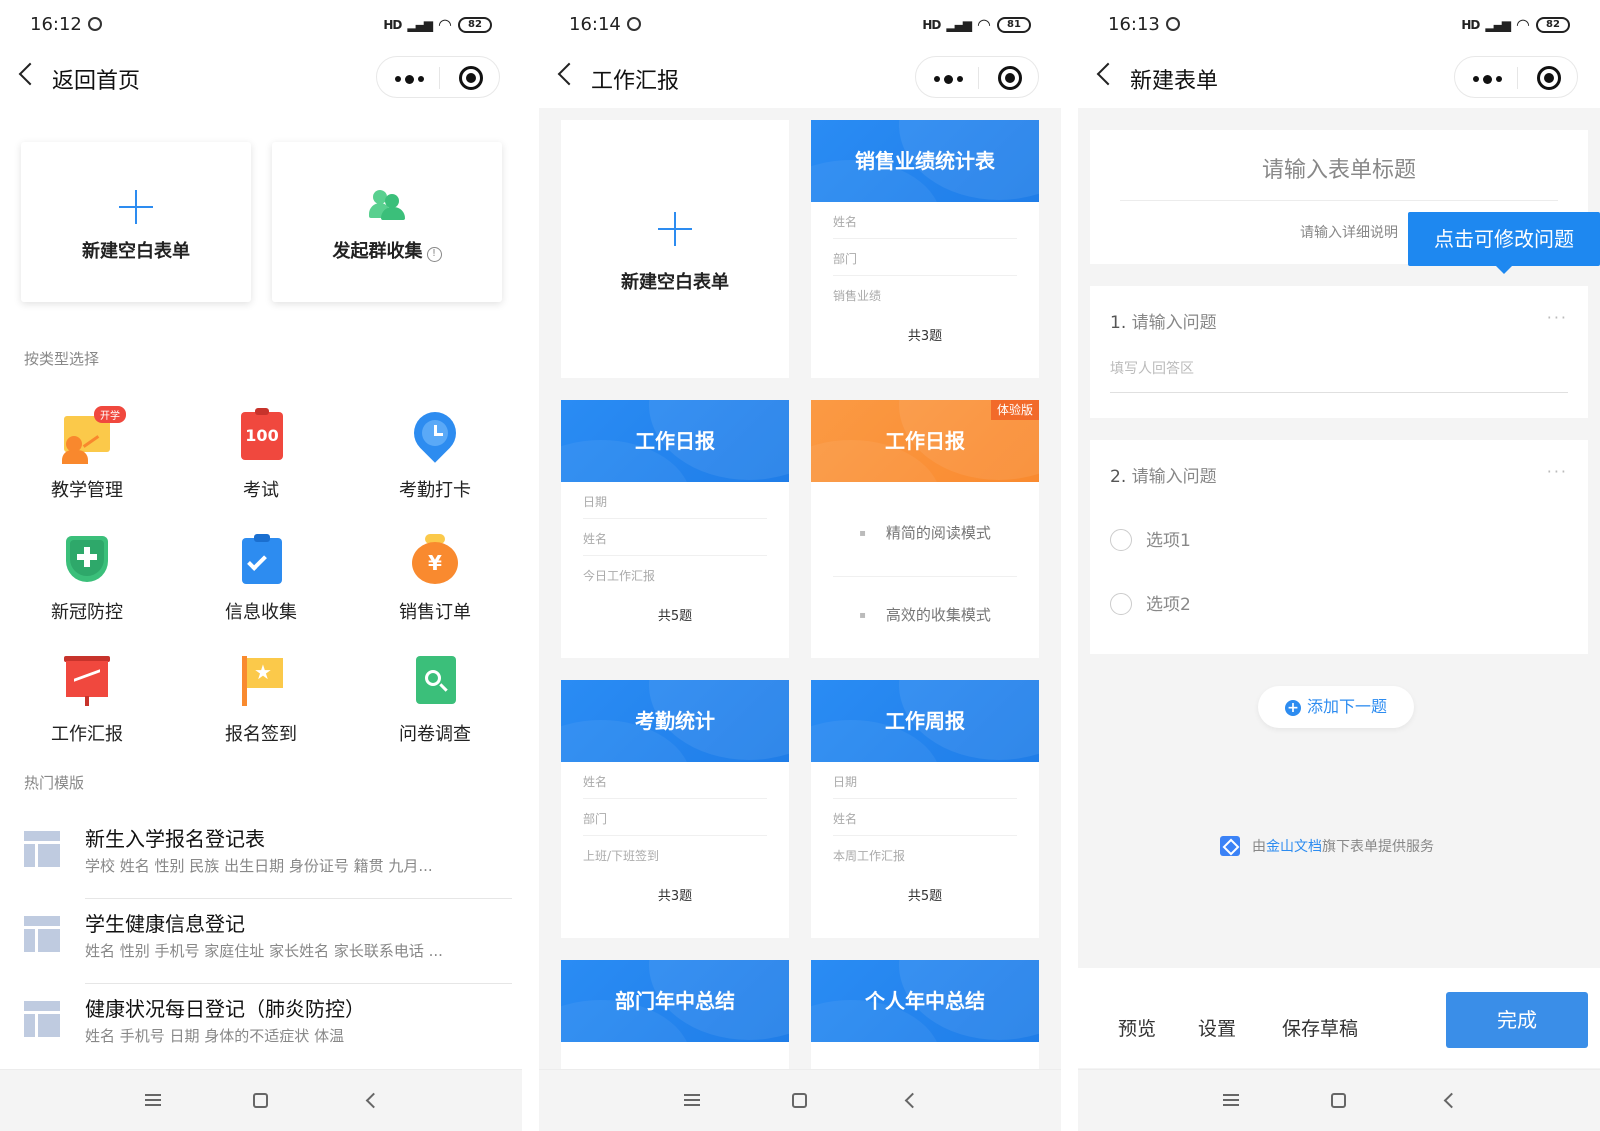  Describe the element at coordinates (1014, 410) in the screenshot. I see `trial-badge: 体验版` at that location.